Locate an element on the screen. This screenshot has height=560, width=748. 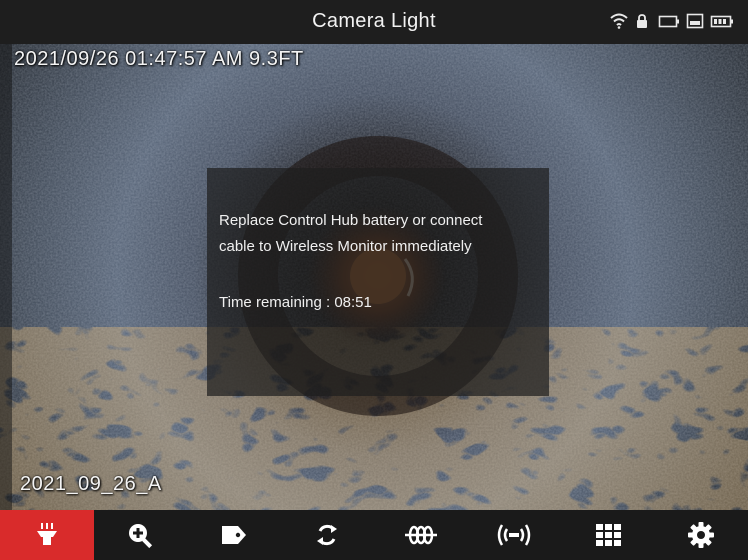
settings-icon is located at coordinates (701, 535).